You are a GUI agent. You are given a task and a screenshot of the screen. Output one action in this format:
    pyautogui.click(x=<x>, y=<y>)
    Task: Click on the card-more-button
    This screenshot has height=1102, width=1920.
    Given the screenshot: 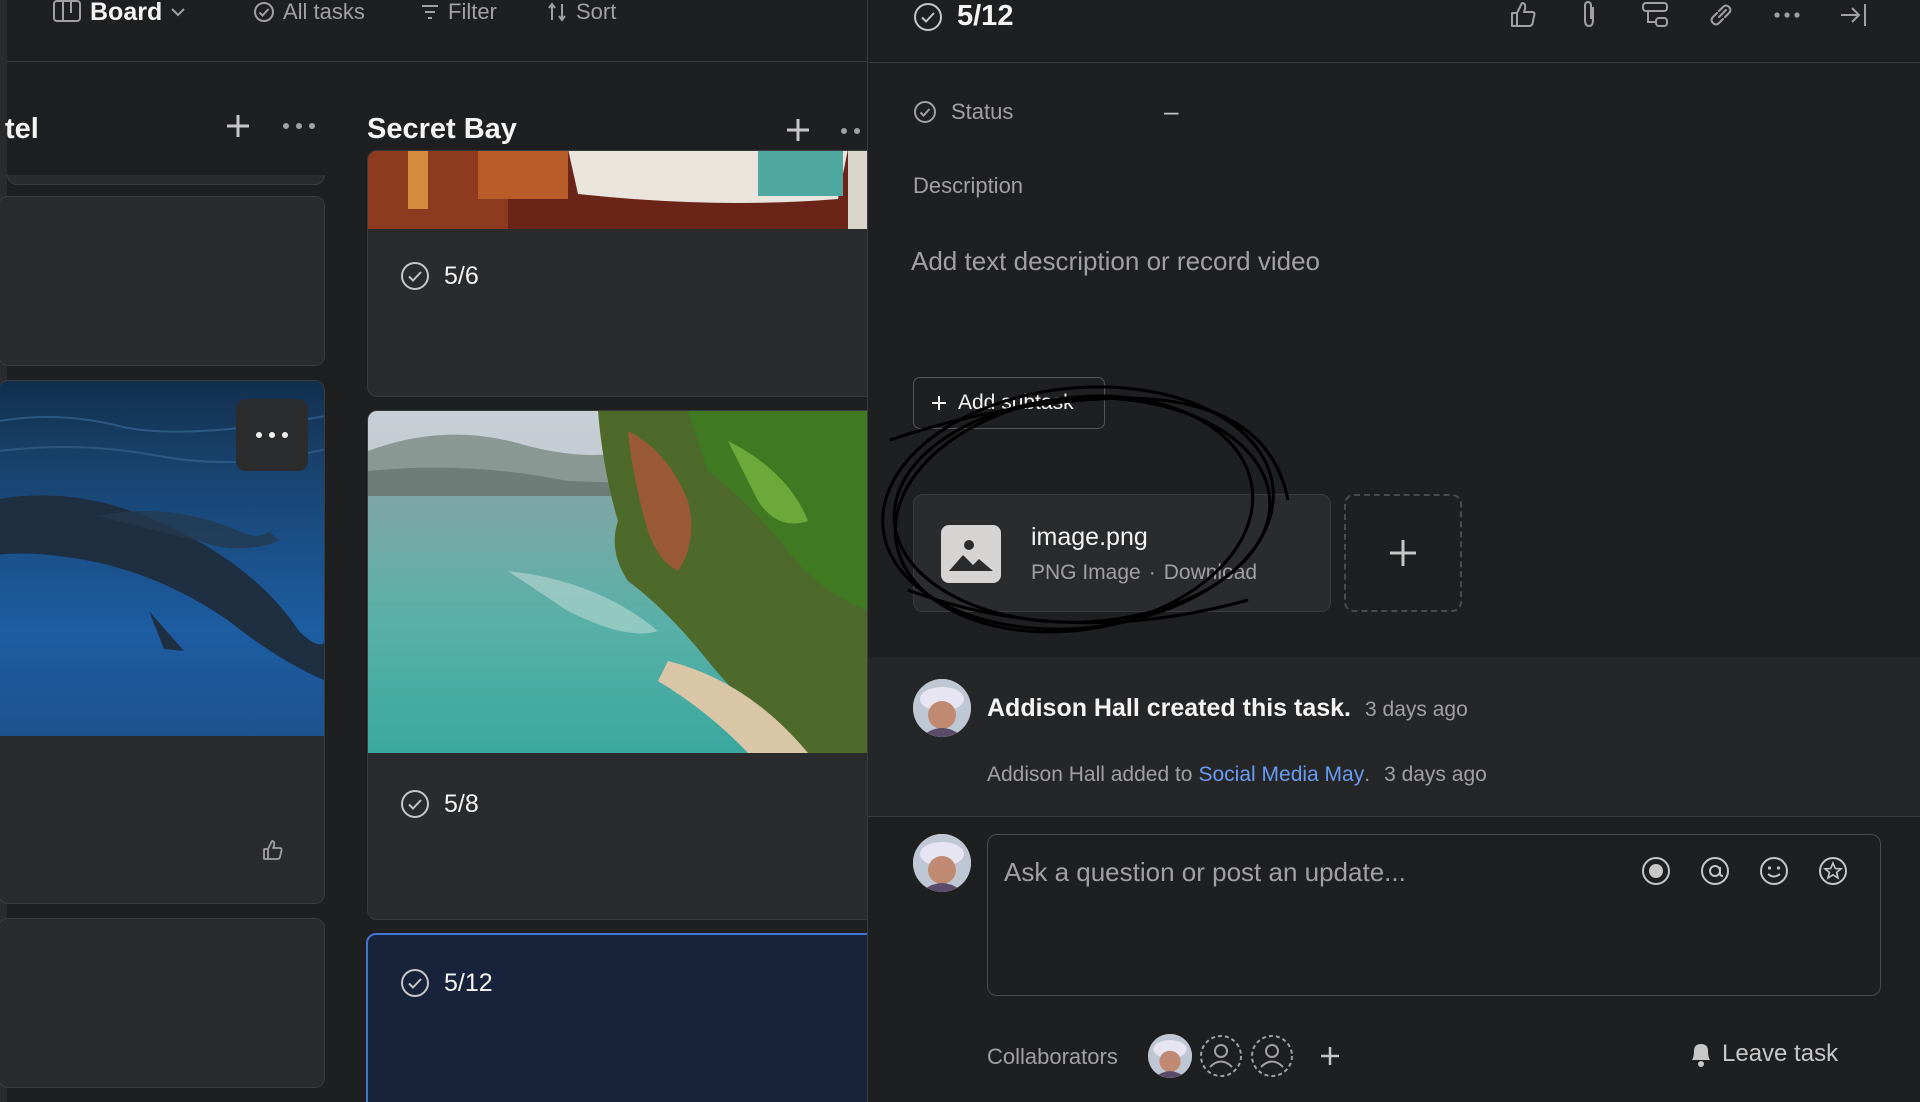 What is the action you would take?
    pyautogui.click(x=272, y=435)
    